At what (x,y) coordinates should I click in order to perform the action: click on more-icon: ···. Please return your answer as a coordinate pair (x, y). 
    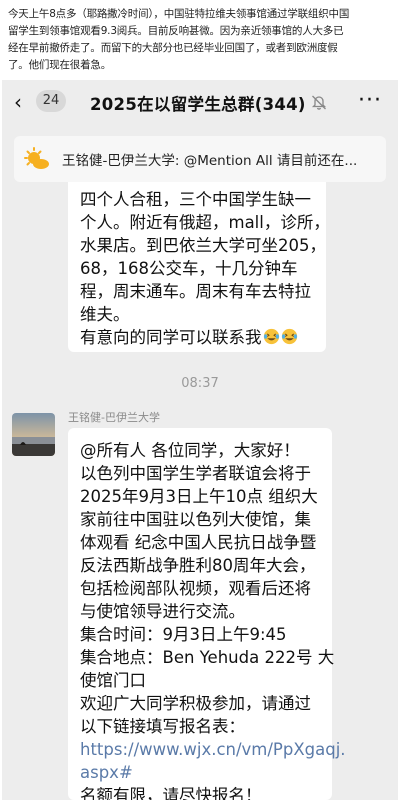
    Looking at the image, I should click on (370, 100).